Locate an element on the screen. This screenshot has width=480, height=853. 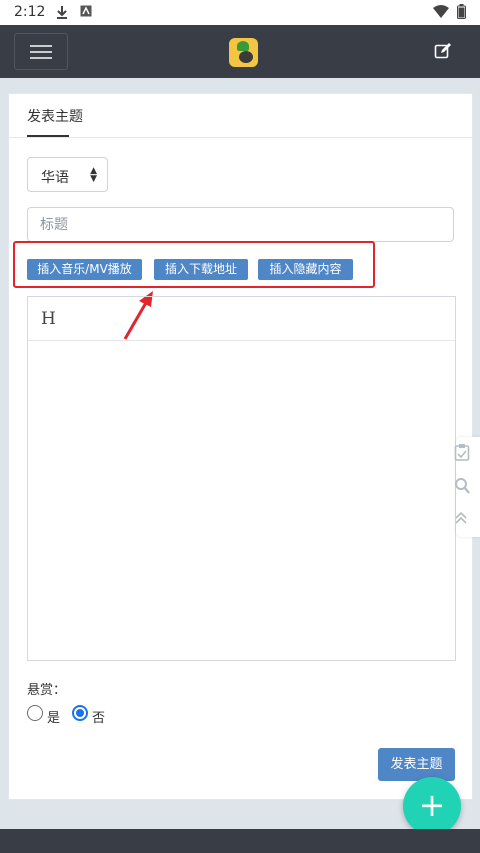
reward-no-radio is located at coordinates (80, 713).